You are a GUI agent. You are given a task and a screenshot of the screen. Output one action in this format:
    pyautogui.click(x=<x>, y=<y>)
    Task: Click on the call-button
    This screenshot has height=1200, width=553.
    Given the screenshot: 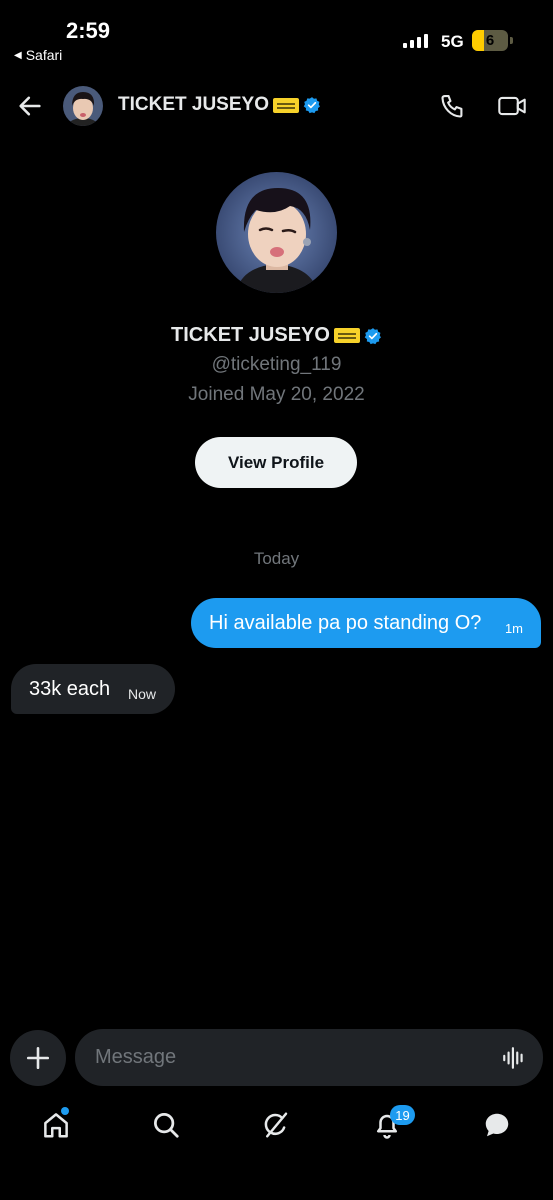 What is the action you would take?
    pyautogui.click(x=453, y=106)
    